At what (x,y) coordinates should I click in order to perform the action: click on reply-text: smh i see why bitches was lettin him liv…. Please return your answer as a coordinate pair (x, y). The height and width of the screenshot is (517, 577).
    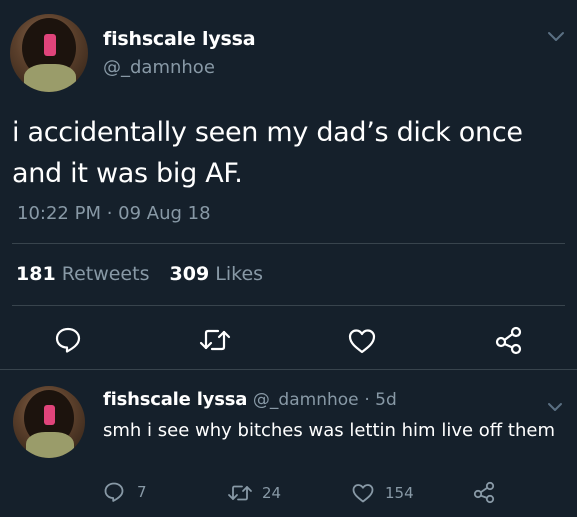
    Looking at the image, I should click on (329, 430).